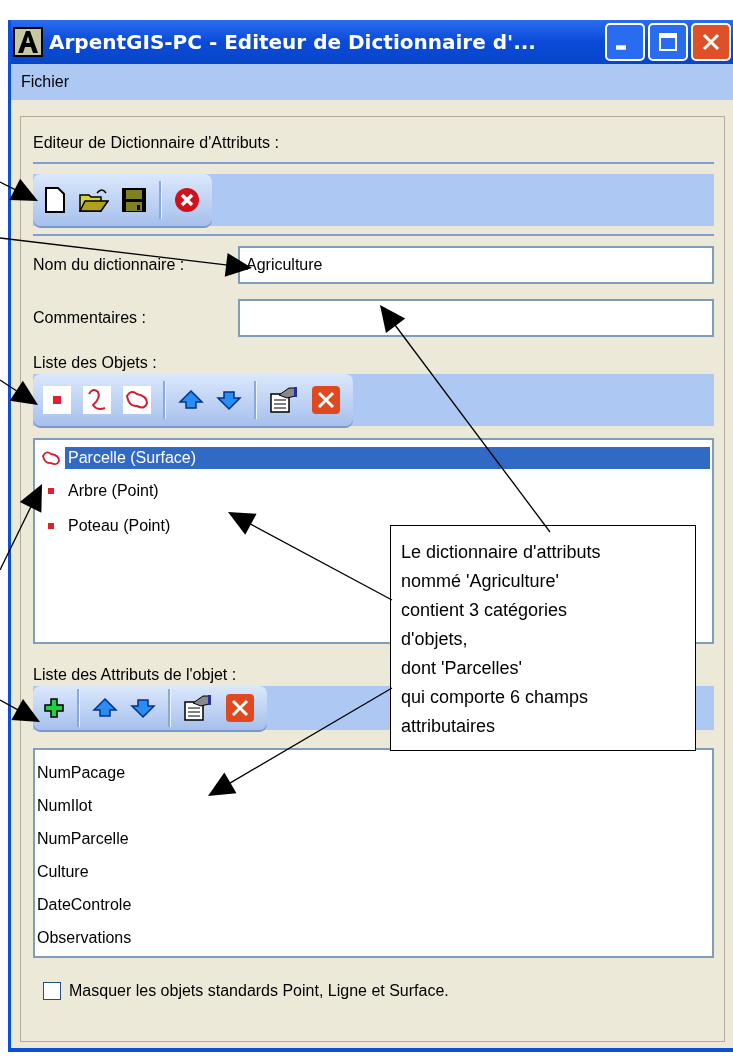  I want to click on field-label: Nom du dictionnaire :, so click(109, 265).